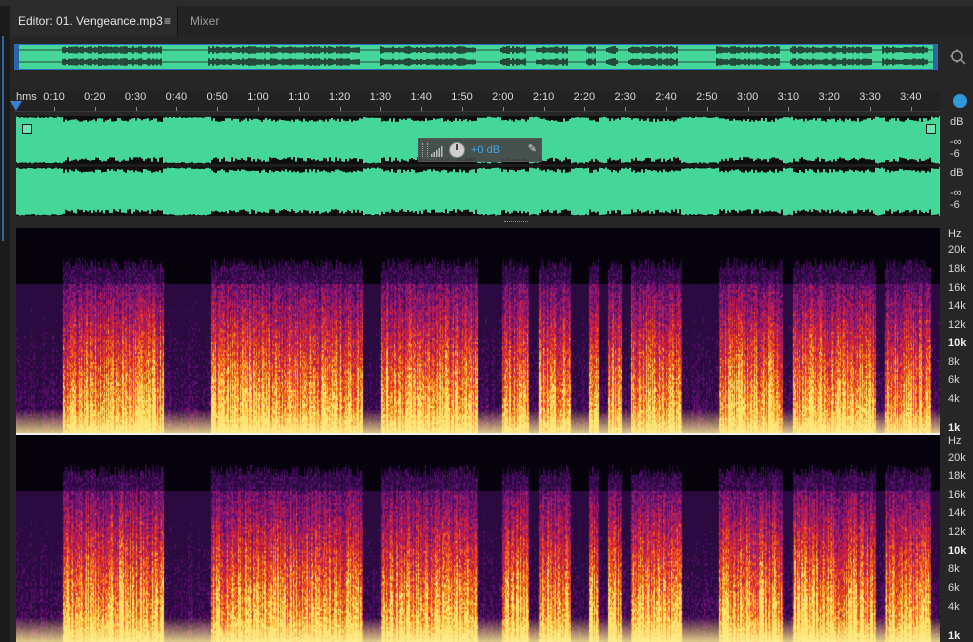 The height and width of the screenshot is (642, 973). I want to click on waveform-right, so click(477, 191).